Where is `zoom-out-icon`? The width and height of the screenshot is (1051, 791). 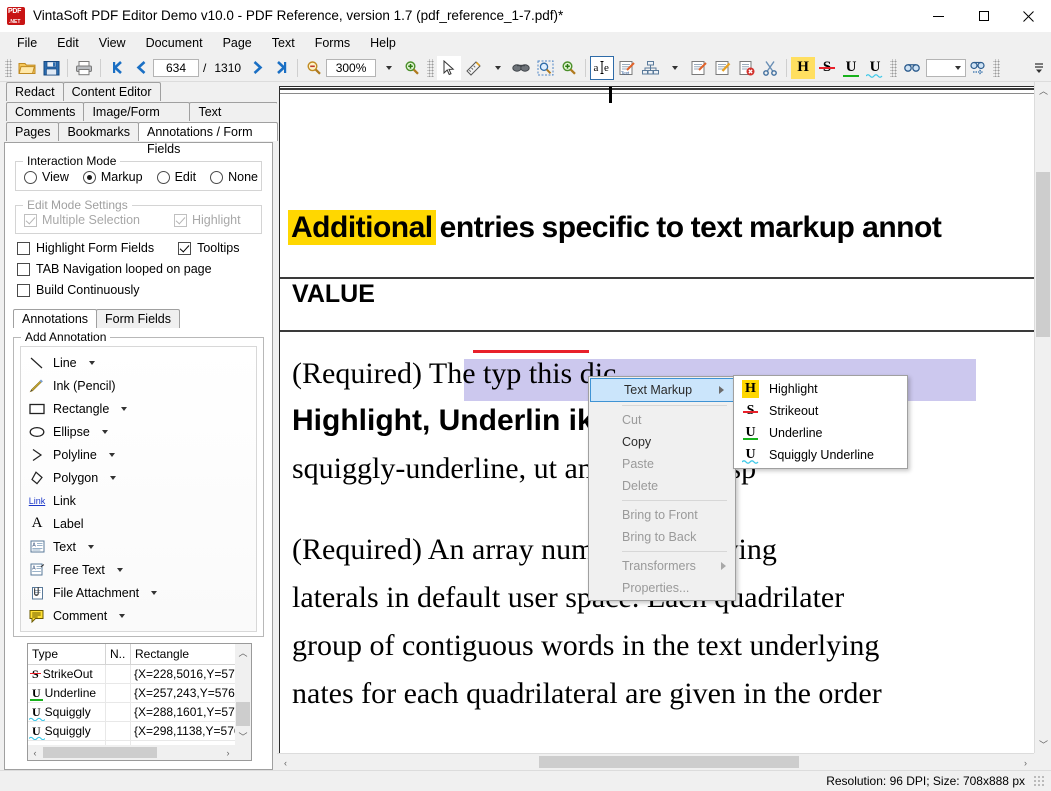 zoom-out-icon is located at coordinates (314, 68).